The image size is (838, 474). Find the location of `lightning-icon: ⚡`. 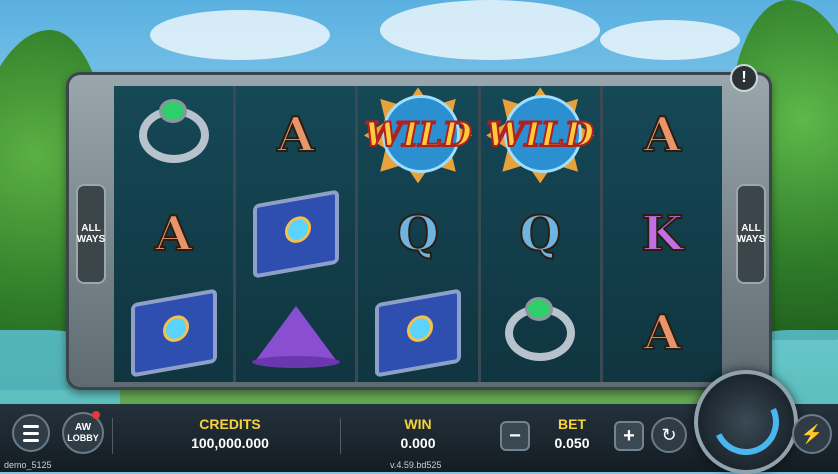

lightning-icon: ⚡ is located at coordinates (812, 433).